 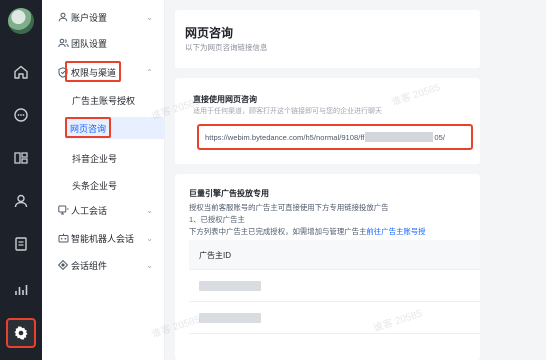 What do you see at coordinates (95, 158) in the screenshot?
I see `menu-label: 抖音企业号` at bounding box center [95, 158].